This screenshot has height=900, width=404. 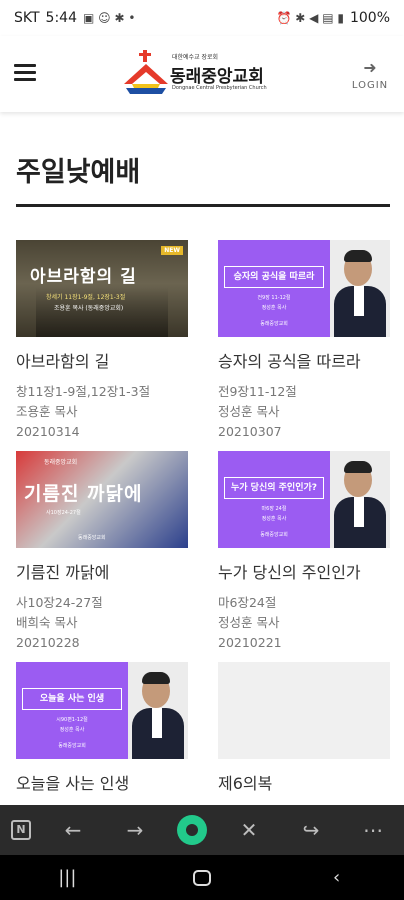 I want to click on sermon-date: 20210228, so click(x=48, y=642).